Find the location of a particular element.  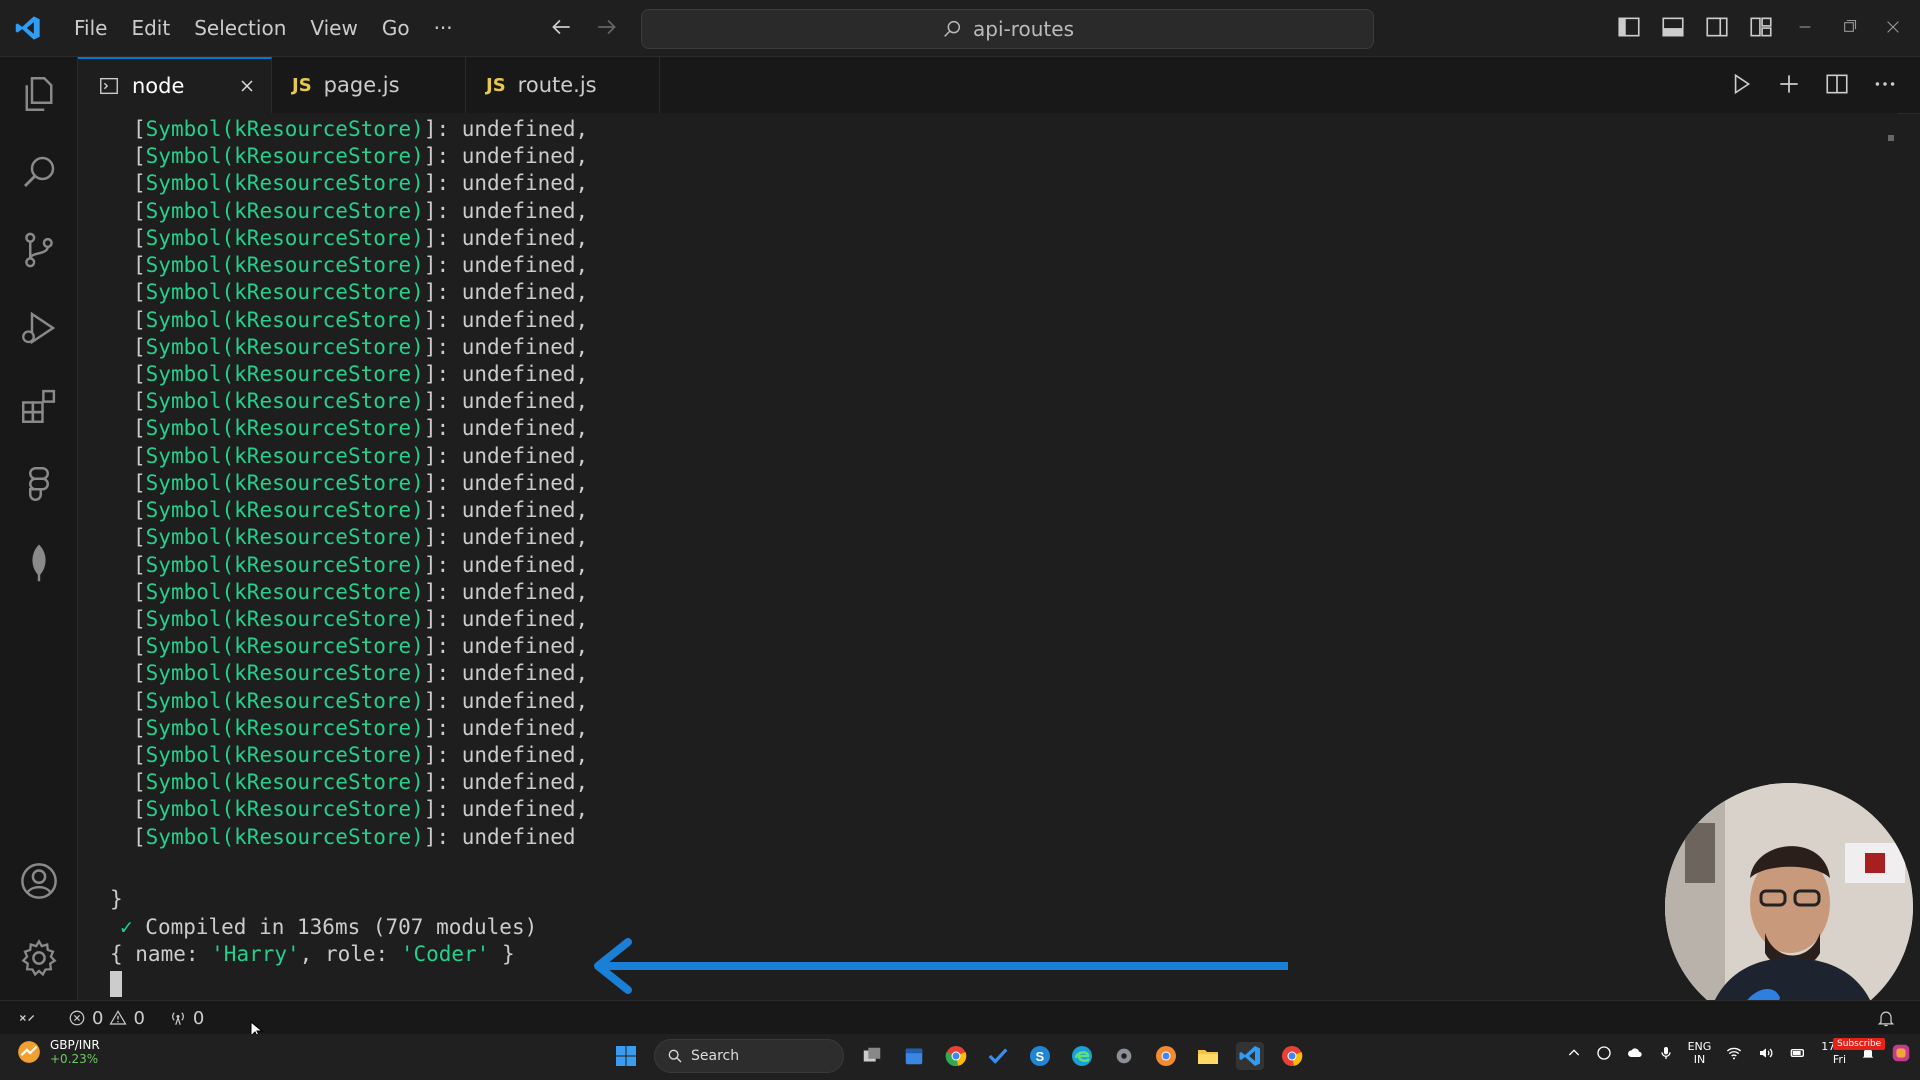

toggle-secondary-sidebar-icon is located at coordinates (1717, 27).